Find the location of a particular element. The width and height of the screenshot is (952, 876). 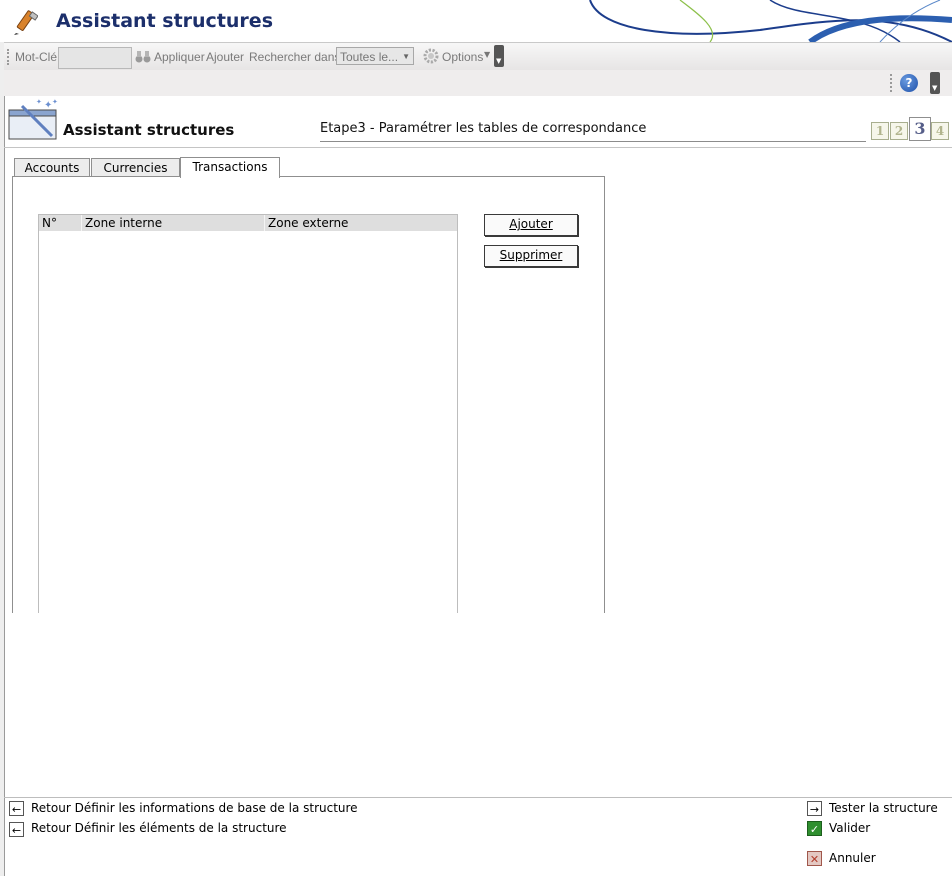

column-header-zone-externe: Zone externe is located at coordinates (361, 223).